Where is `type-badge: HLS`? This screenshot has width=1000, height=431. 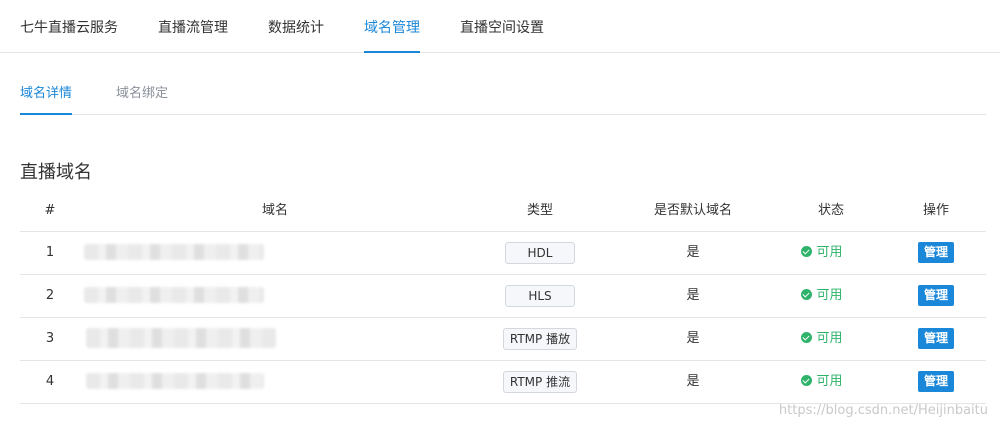 type-badge: HLS is located at coordinates (540, 295).